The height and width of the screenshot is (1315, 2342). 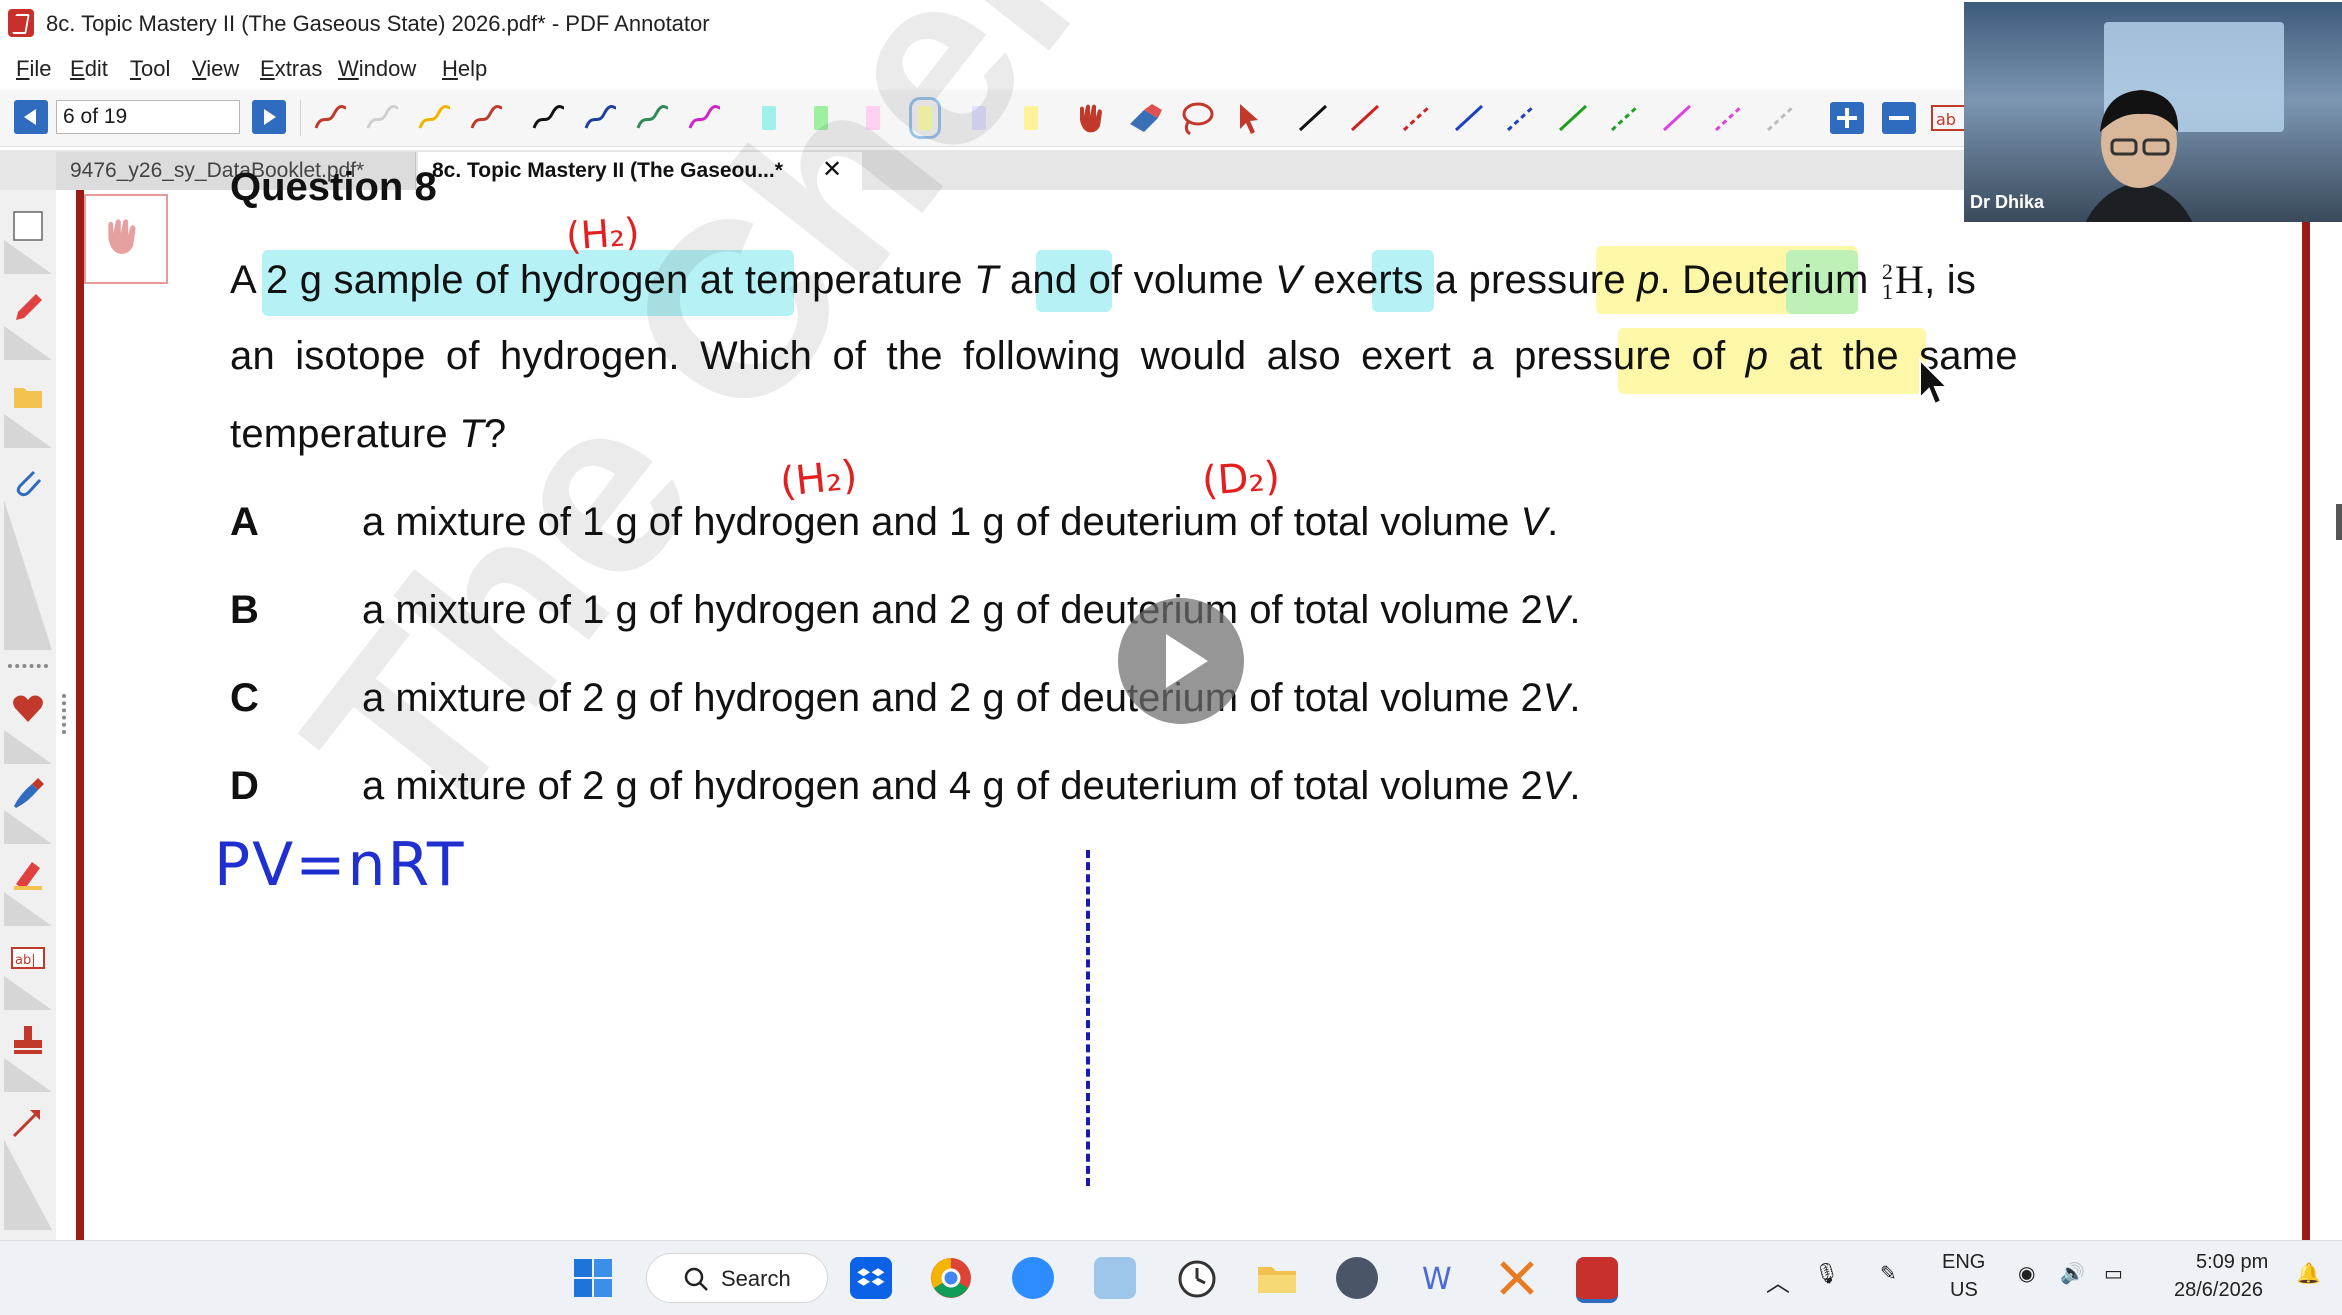 I want to click on sidebar-divider, so click(x=28, y=666).